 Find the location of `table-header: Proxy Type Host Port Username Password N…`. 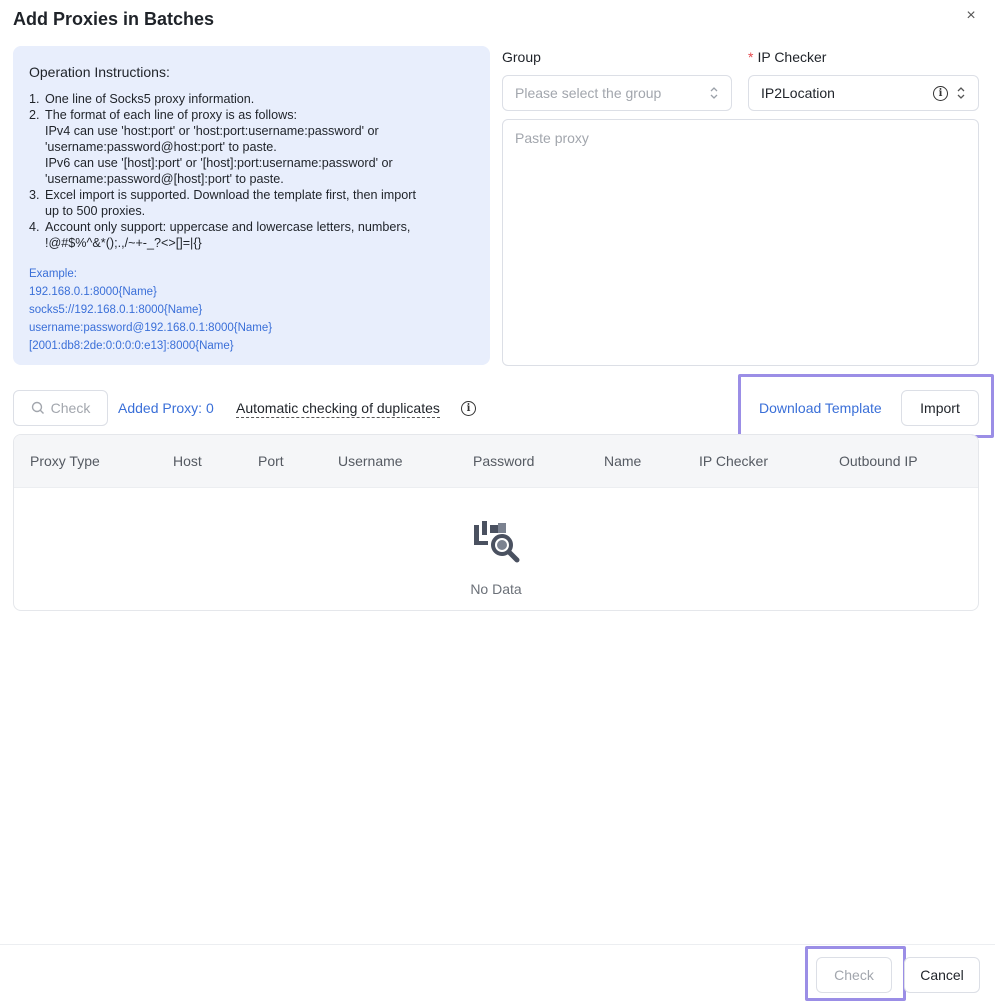

table-header: Proxy Type Host Port Username Password N… is located at coordinates (496, 461).